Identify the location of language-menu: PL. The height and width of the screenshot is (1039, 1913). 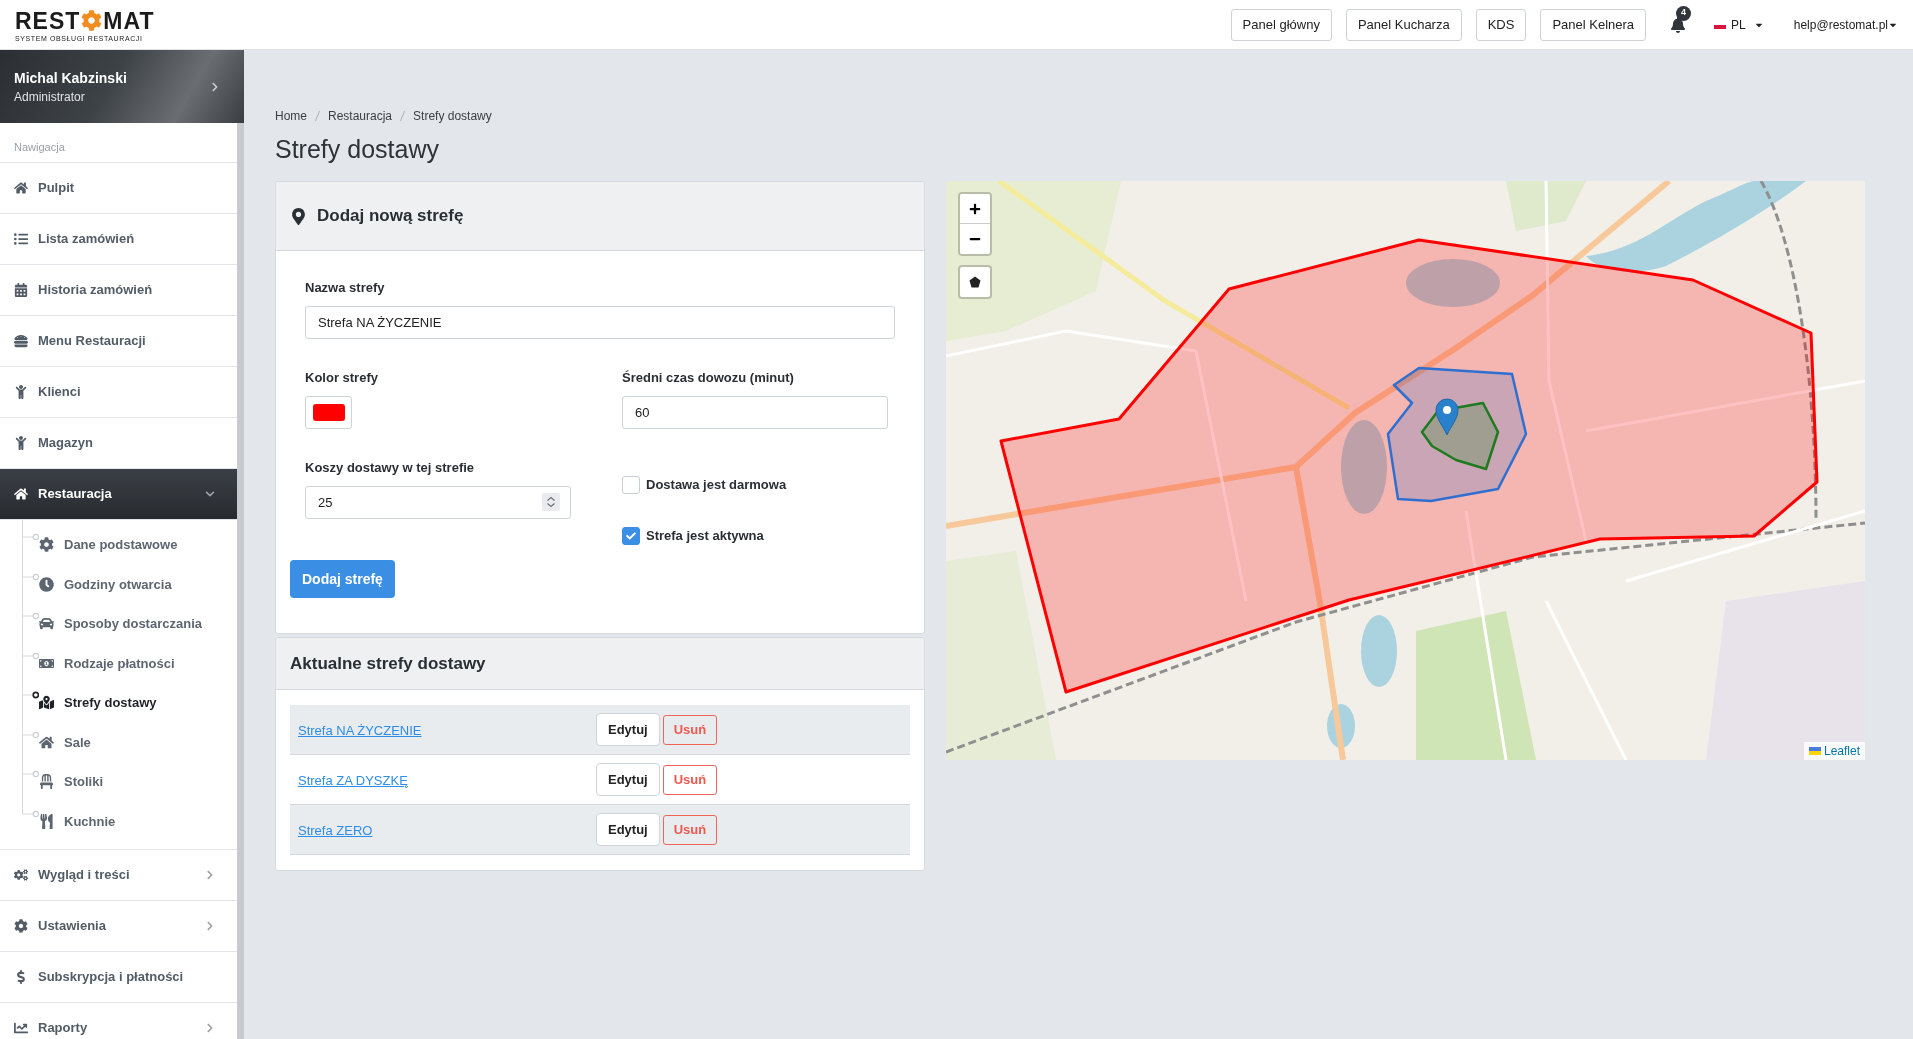
(1739, 24).